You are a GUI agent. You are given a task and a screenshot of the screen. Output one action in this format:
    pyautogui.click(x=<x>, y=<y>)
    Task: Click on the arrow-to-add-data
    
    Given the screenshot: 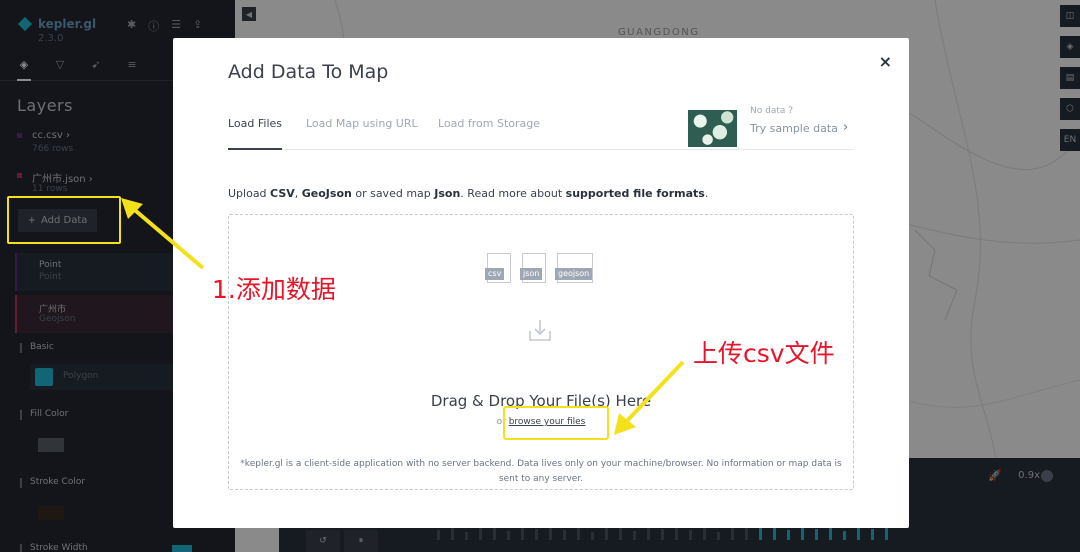 What is the action you would take?
    pyautogui.click(x=163, y=234)
    